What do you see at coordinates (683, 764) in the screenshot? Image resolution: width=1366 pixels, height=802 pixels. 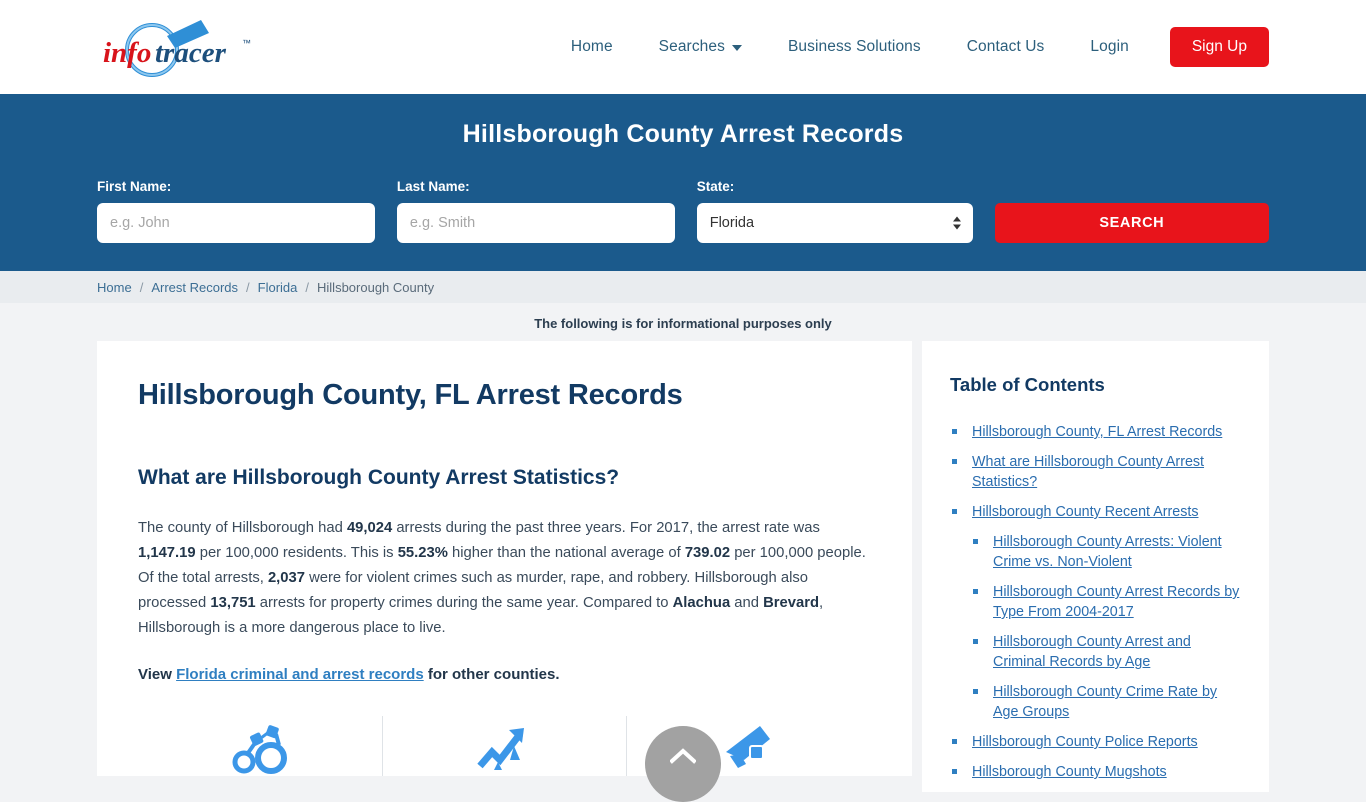 I see `scroll-to-top-button` at bounding box center [683, 764].